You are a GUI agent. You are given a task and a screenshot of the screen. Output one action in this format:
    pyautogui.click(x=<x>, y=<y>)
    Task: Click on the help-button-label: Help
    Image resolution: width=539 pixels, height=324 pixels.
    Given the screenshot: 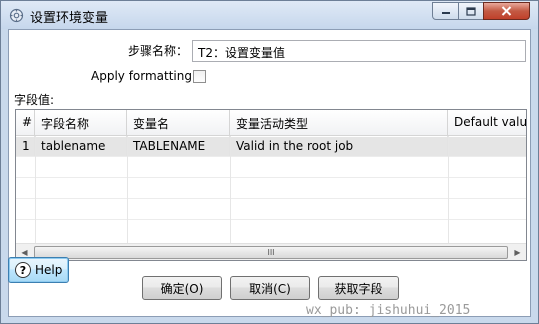 What is the action you would take?
    pyautogui.click(x=49, y=270)
    